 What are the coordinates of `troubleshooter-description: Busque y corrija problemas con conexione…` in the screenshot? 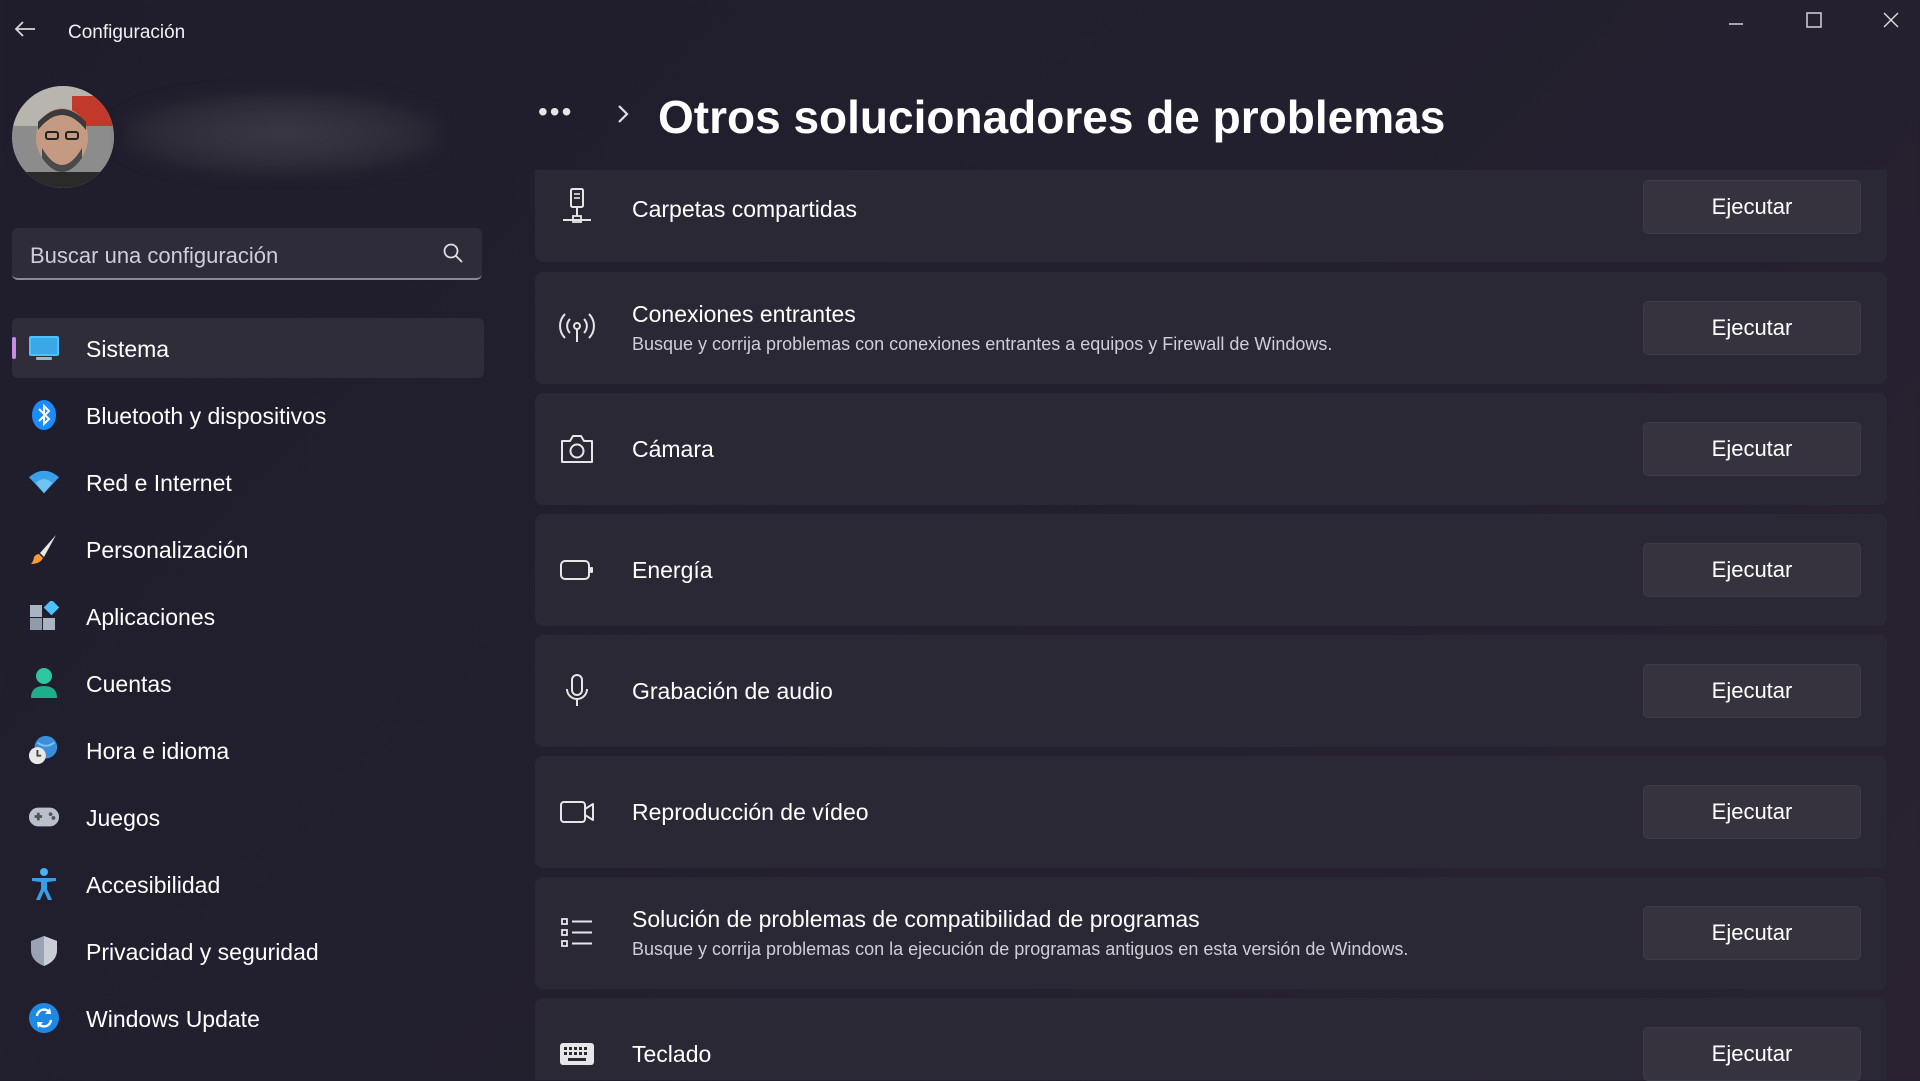 It's located at (982, 344).